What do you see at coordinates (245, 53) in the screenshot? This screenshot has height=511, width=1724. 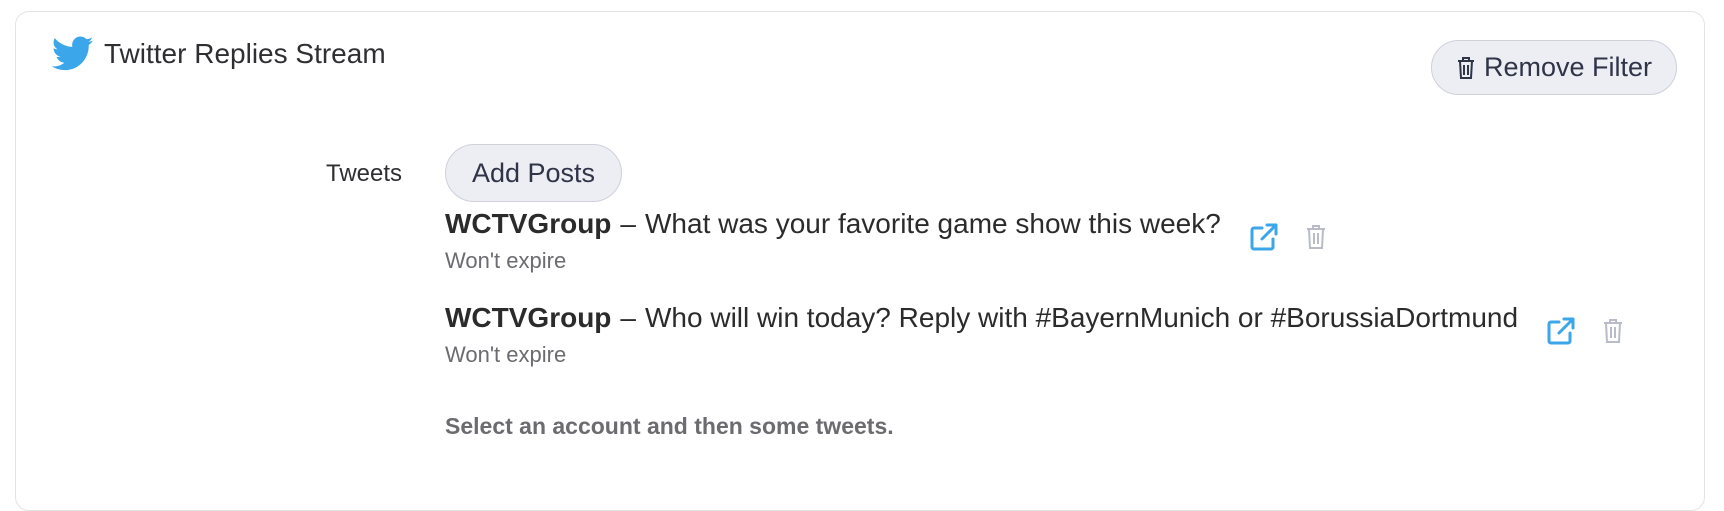 I see `filter-title: Twitter Replies Stream` at bounding box center [245, 53].